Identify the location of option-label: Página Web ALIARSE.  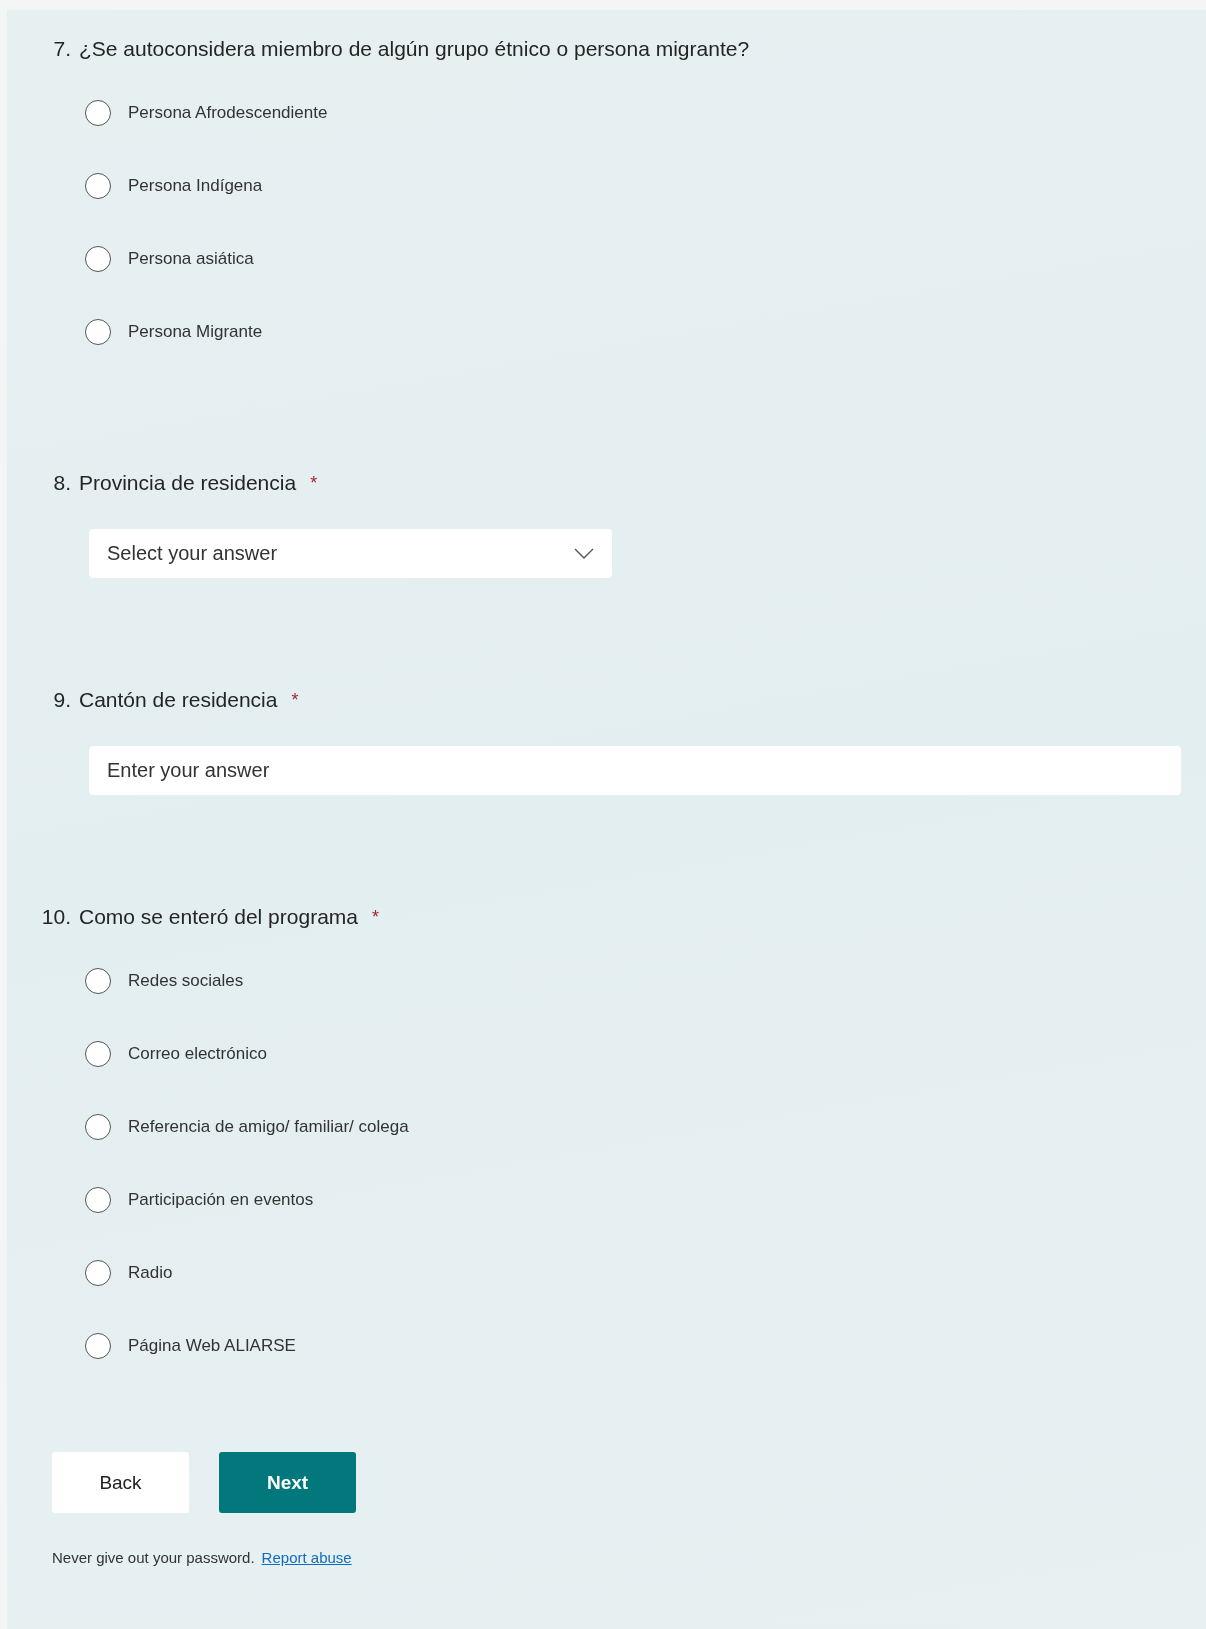
(212, 1345).